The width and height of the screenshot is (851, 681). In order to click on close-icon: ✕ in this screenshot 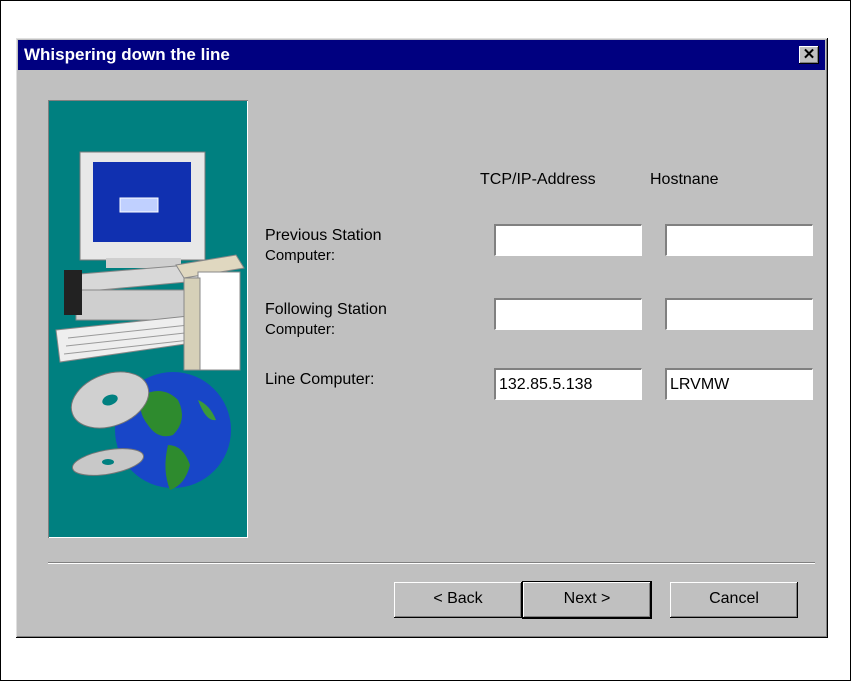, I will do `click(809, 54)`.